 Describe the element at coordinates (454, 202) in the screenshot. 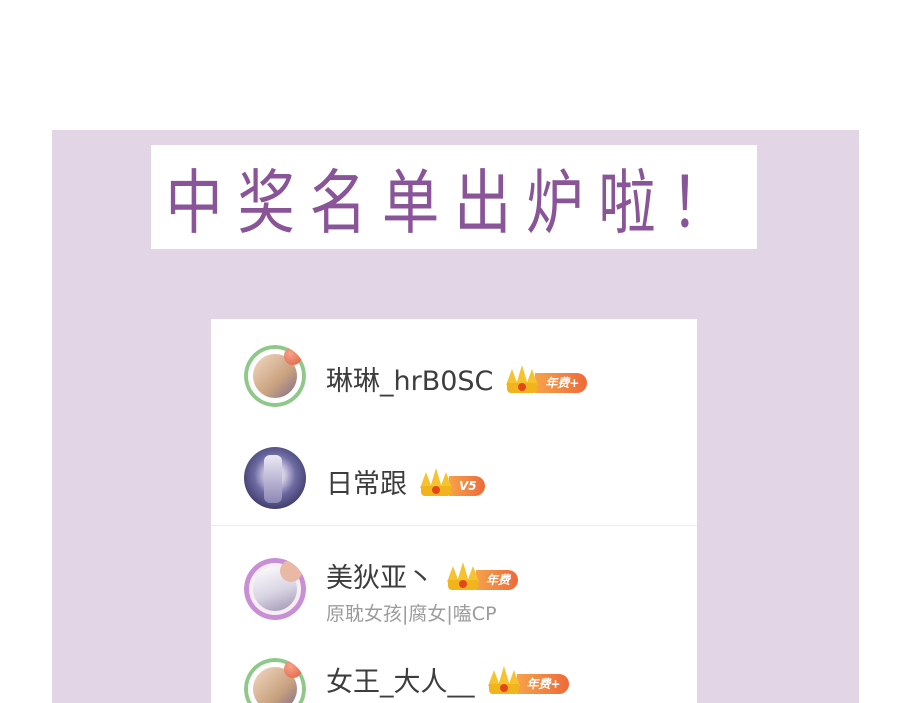

I see `banner-title: 中奖名单出炉啦！` at that location.